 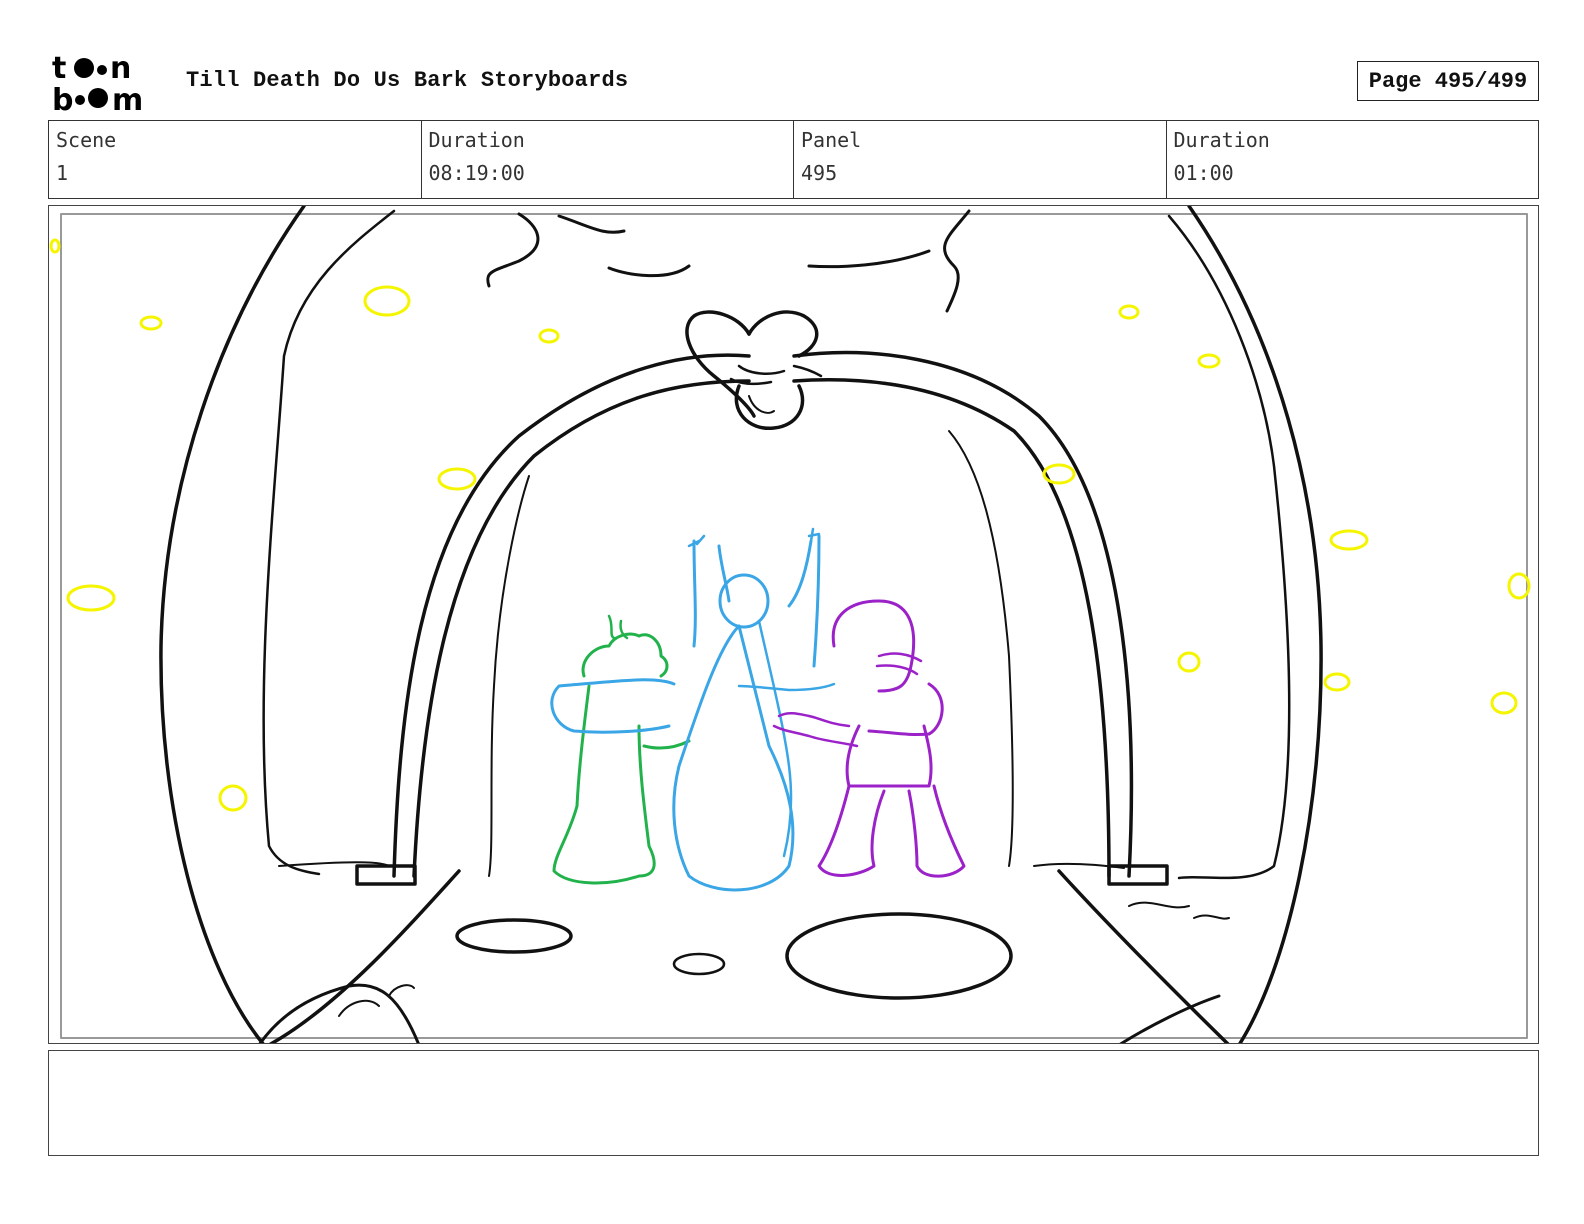 I want to click on scene-value: 1, so click(x=62, y=173).